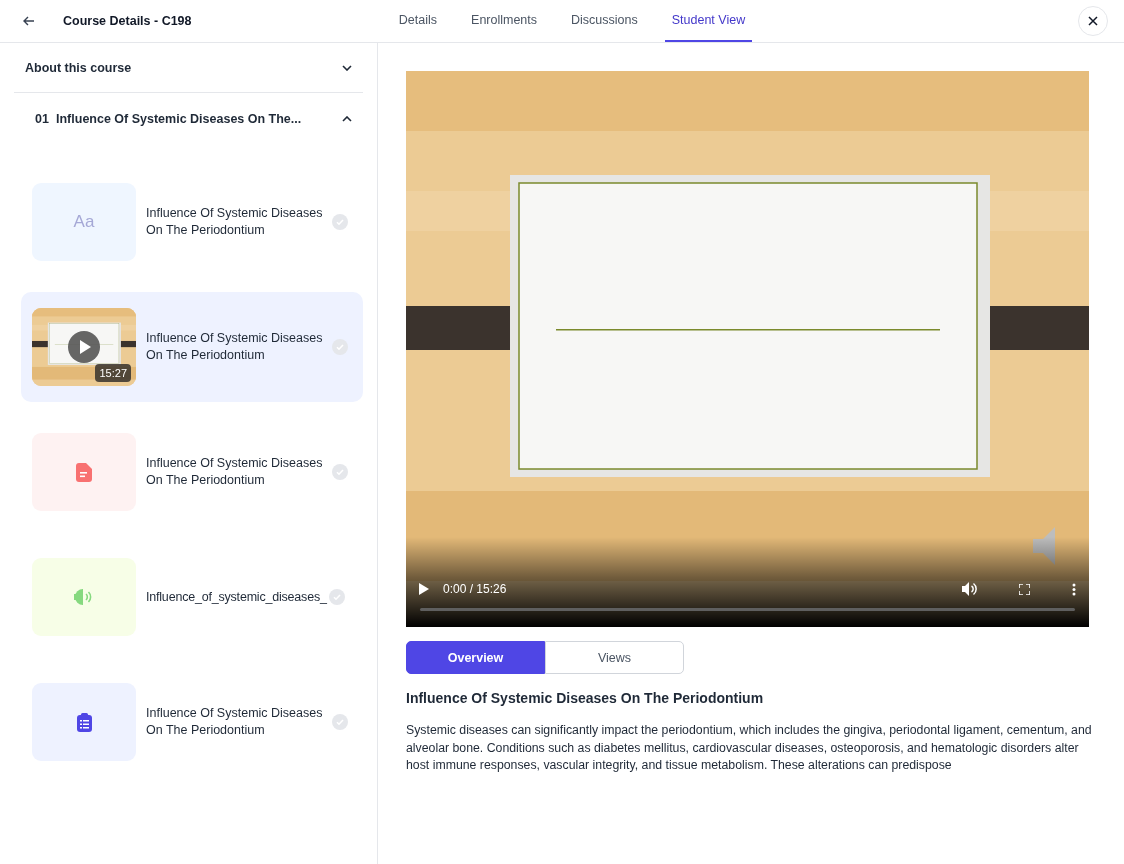 The width and height of the screenshot is (1124, 864). I want to click on close-button, so click(1093, 21).